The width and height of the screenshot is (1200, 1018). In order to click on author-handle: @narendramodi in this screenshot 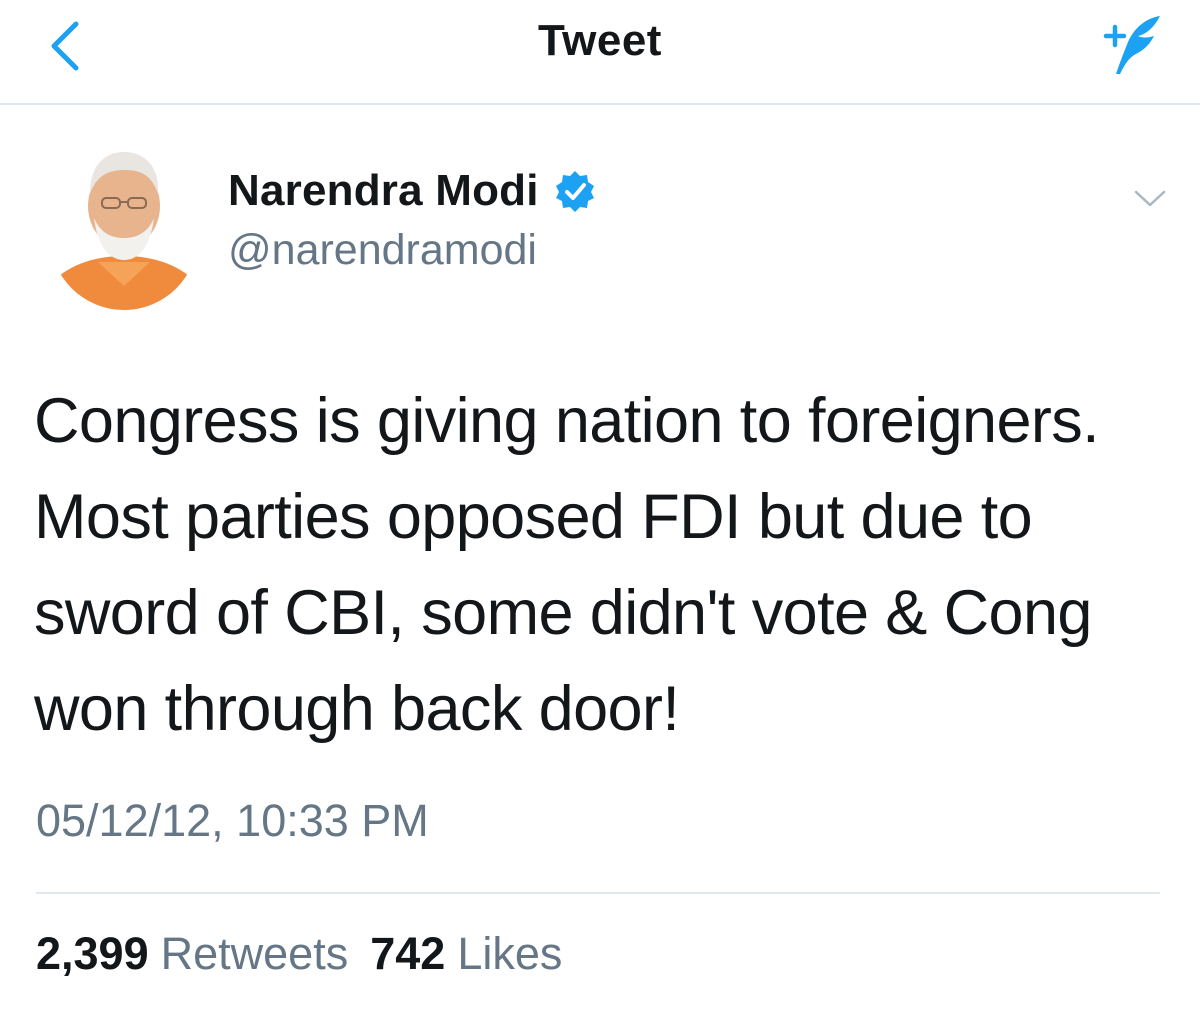, I will do `click(382, 250)`.